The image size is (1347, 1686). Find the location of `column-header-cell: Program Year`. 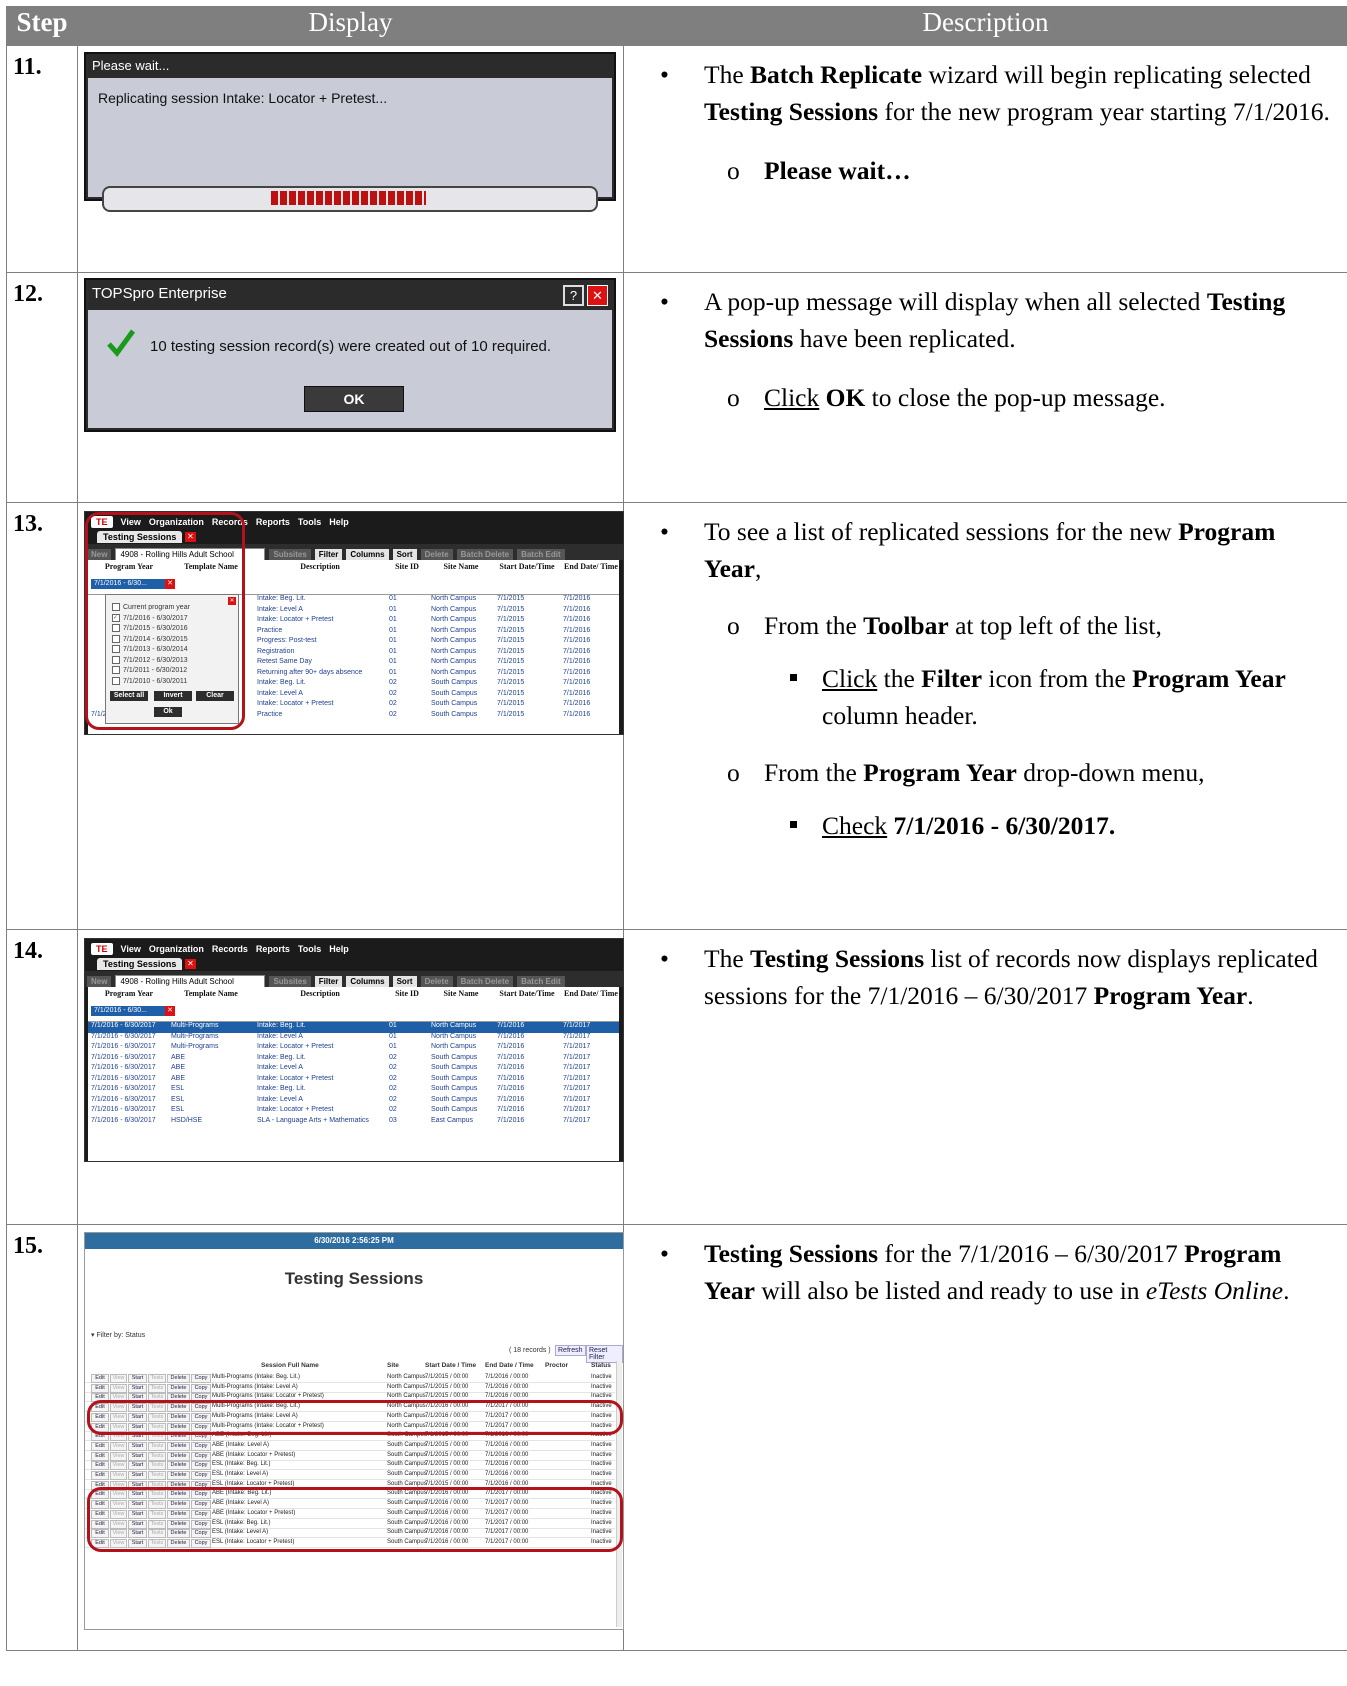

column-header-cell: Program Year is located at coordinates (129, 993).